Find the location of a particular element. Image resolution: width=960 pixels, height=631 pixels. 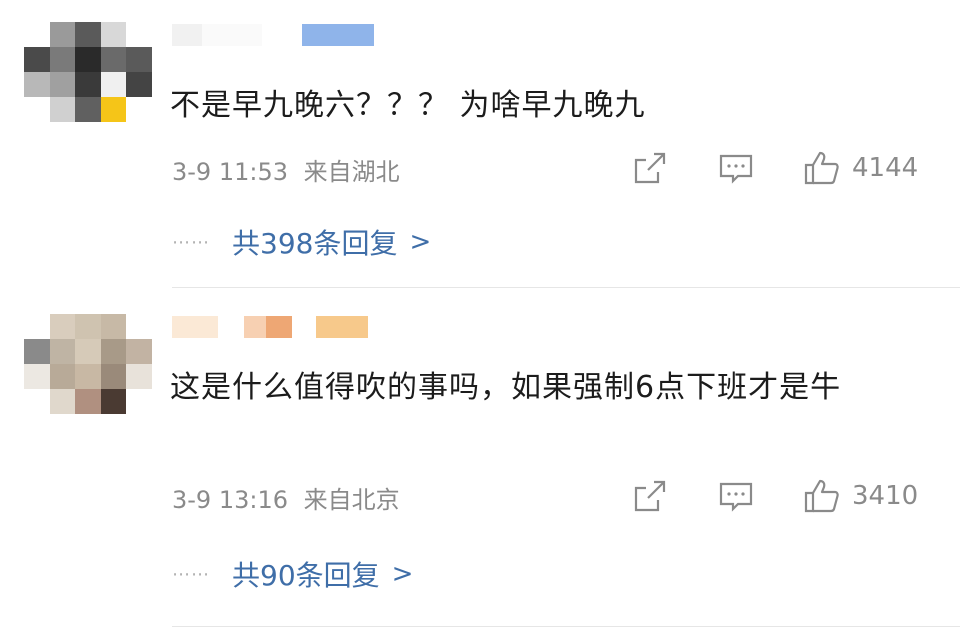

comment-meta: 3-9 11:53 来自湖北 is located at coordinates (286, 169).